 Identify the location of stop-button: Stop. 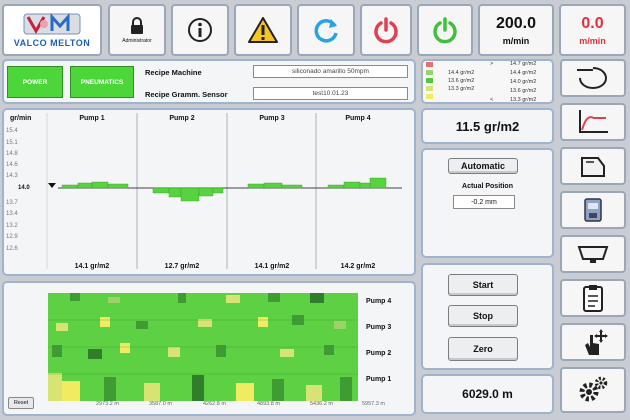
(483, 316).